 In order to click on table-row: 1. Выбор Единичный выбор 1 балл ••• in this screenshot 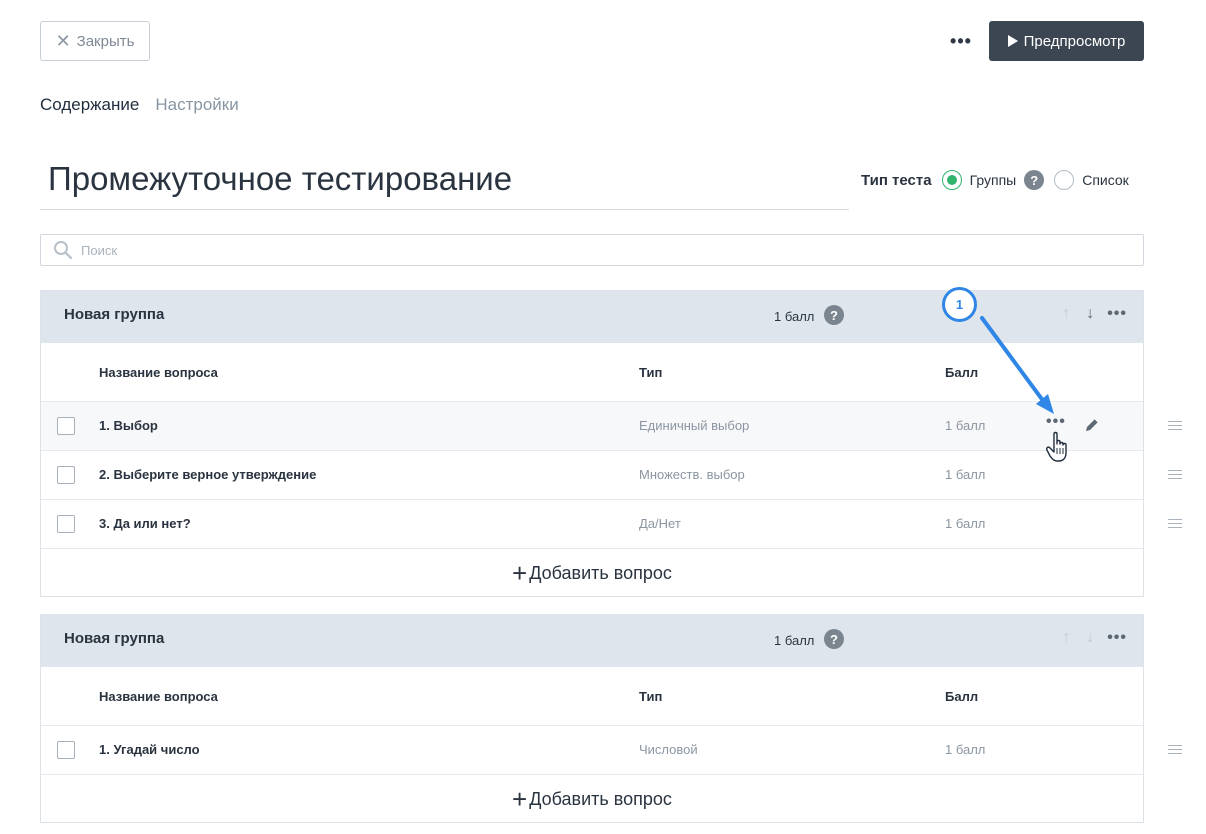, I will do `click(592, 426)`.